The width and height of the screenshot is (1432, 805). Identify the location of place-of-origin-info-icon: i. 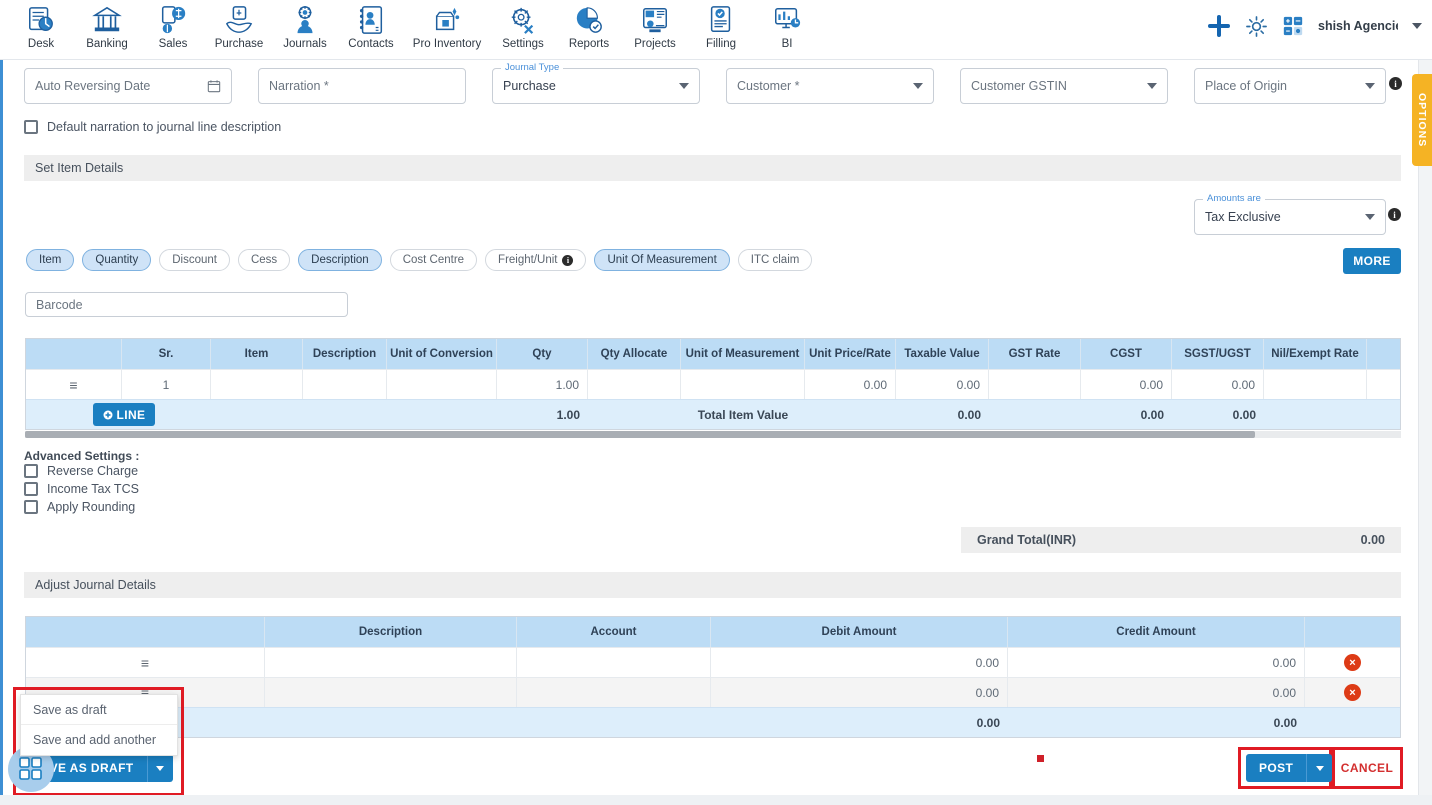
(1395, 83).